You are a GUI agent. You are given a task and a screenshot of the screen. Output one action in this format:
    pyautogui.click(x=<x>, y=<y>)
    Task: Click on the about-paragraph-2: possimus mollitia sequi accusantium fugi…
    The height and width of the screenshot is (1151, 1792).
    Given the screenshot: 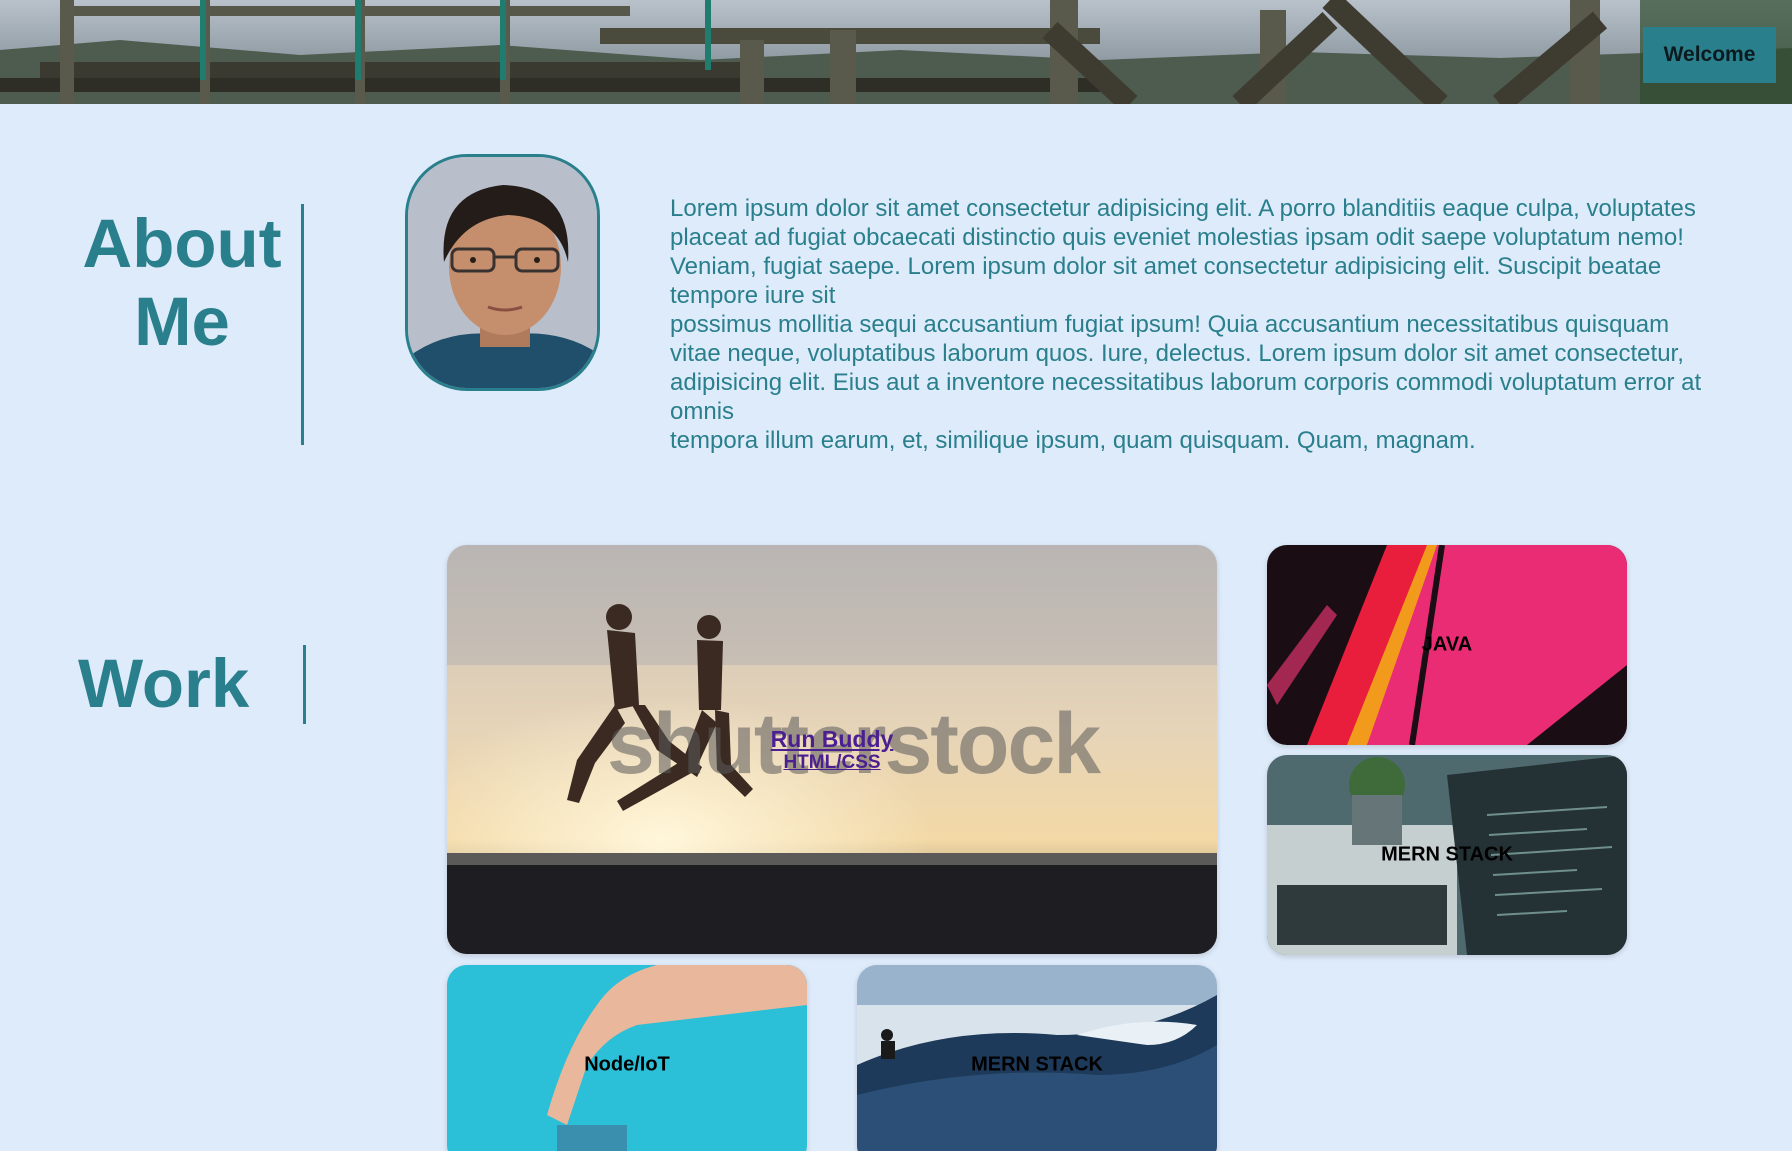 What is the action you would take?
    pyautogui.click(x=1186, y=368)
    